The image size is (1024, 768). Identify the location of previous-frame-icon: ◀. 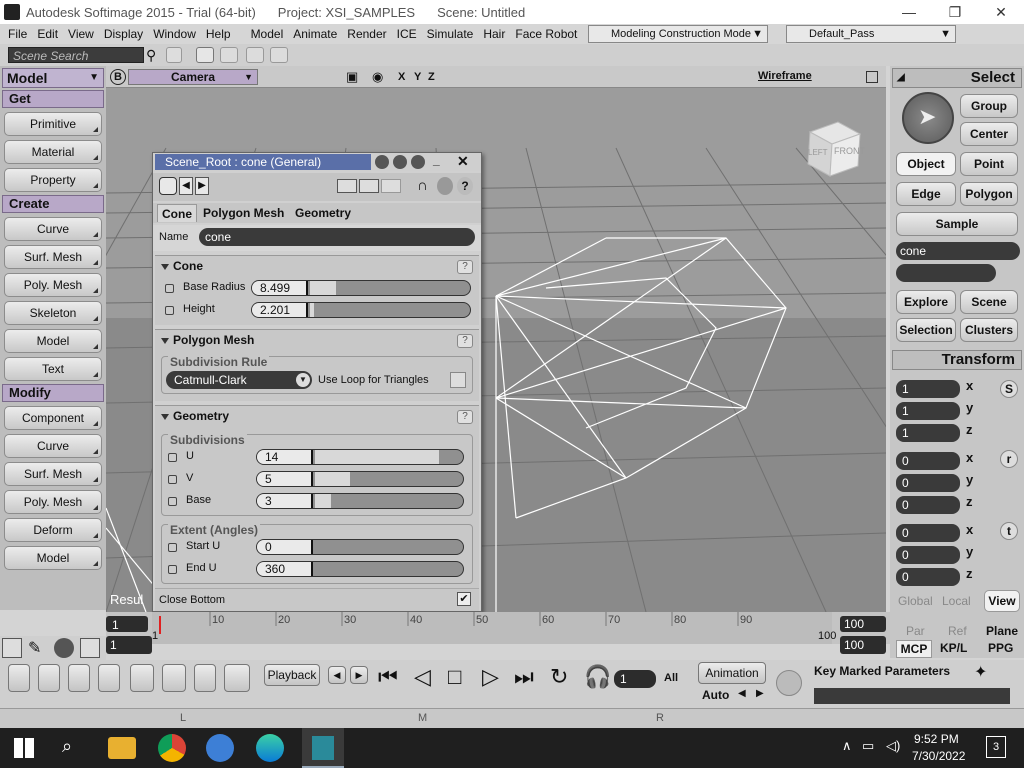
(337, 675).